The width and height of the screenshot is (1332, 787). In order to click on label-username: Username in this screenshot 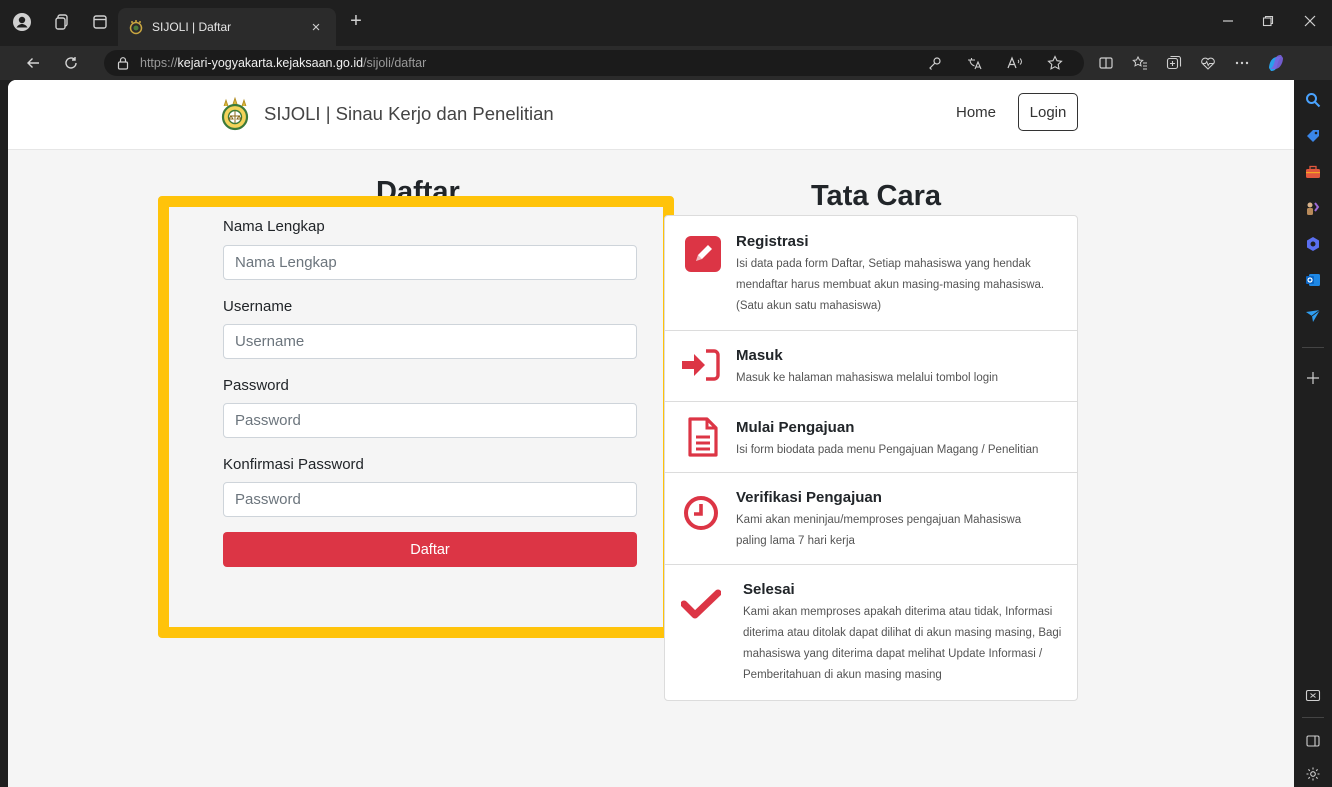, I will do `click(258, 306)`.